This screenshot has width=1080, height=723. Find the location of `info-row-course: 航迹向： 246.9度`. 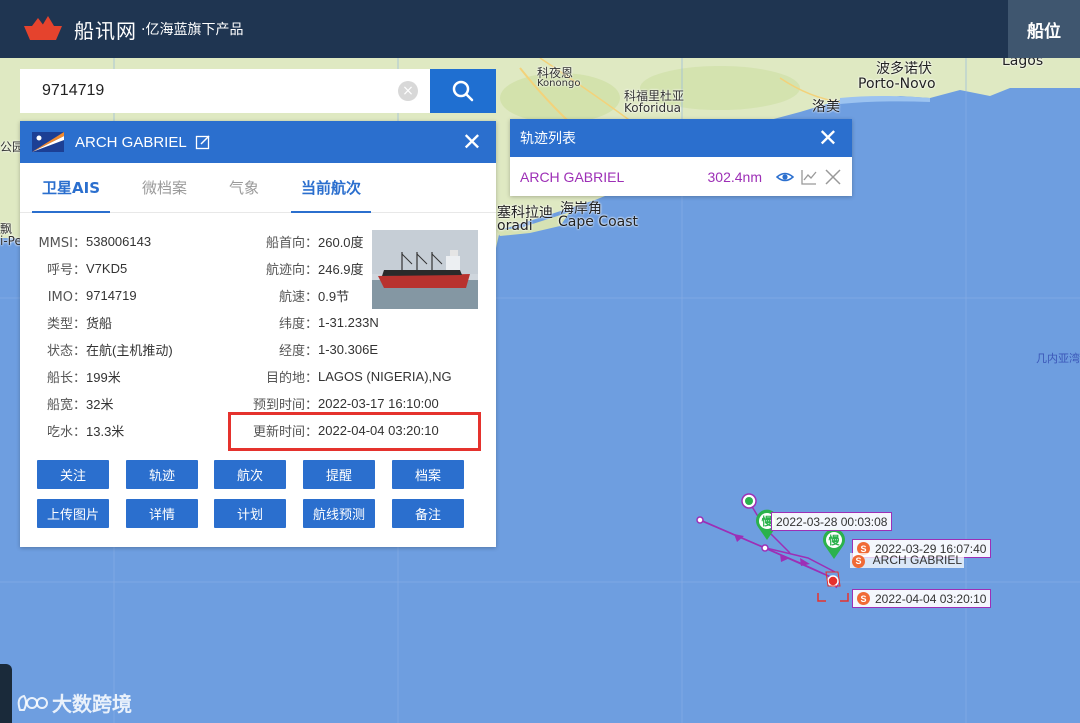

info-row-course: 航迹向： 246.9度 is located at coordinates (301, 268).